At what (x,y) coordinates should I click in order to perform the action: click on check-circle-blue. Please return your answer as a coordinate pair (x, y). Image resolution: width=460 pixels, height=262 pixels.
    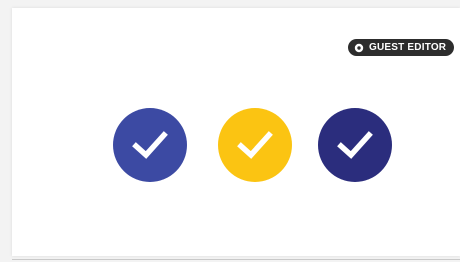
    Looking at the image, I should click on (150, 145).